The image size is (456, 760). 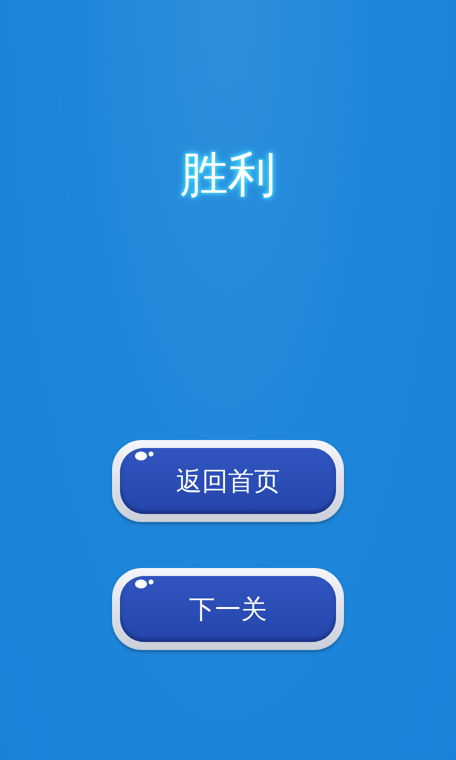 I want to click on menu-button: 返回首页, so click(x=228, y=481).